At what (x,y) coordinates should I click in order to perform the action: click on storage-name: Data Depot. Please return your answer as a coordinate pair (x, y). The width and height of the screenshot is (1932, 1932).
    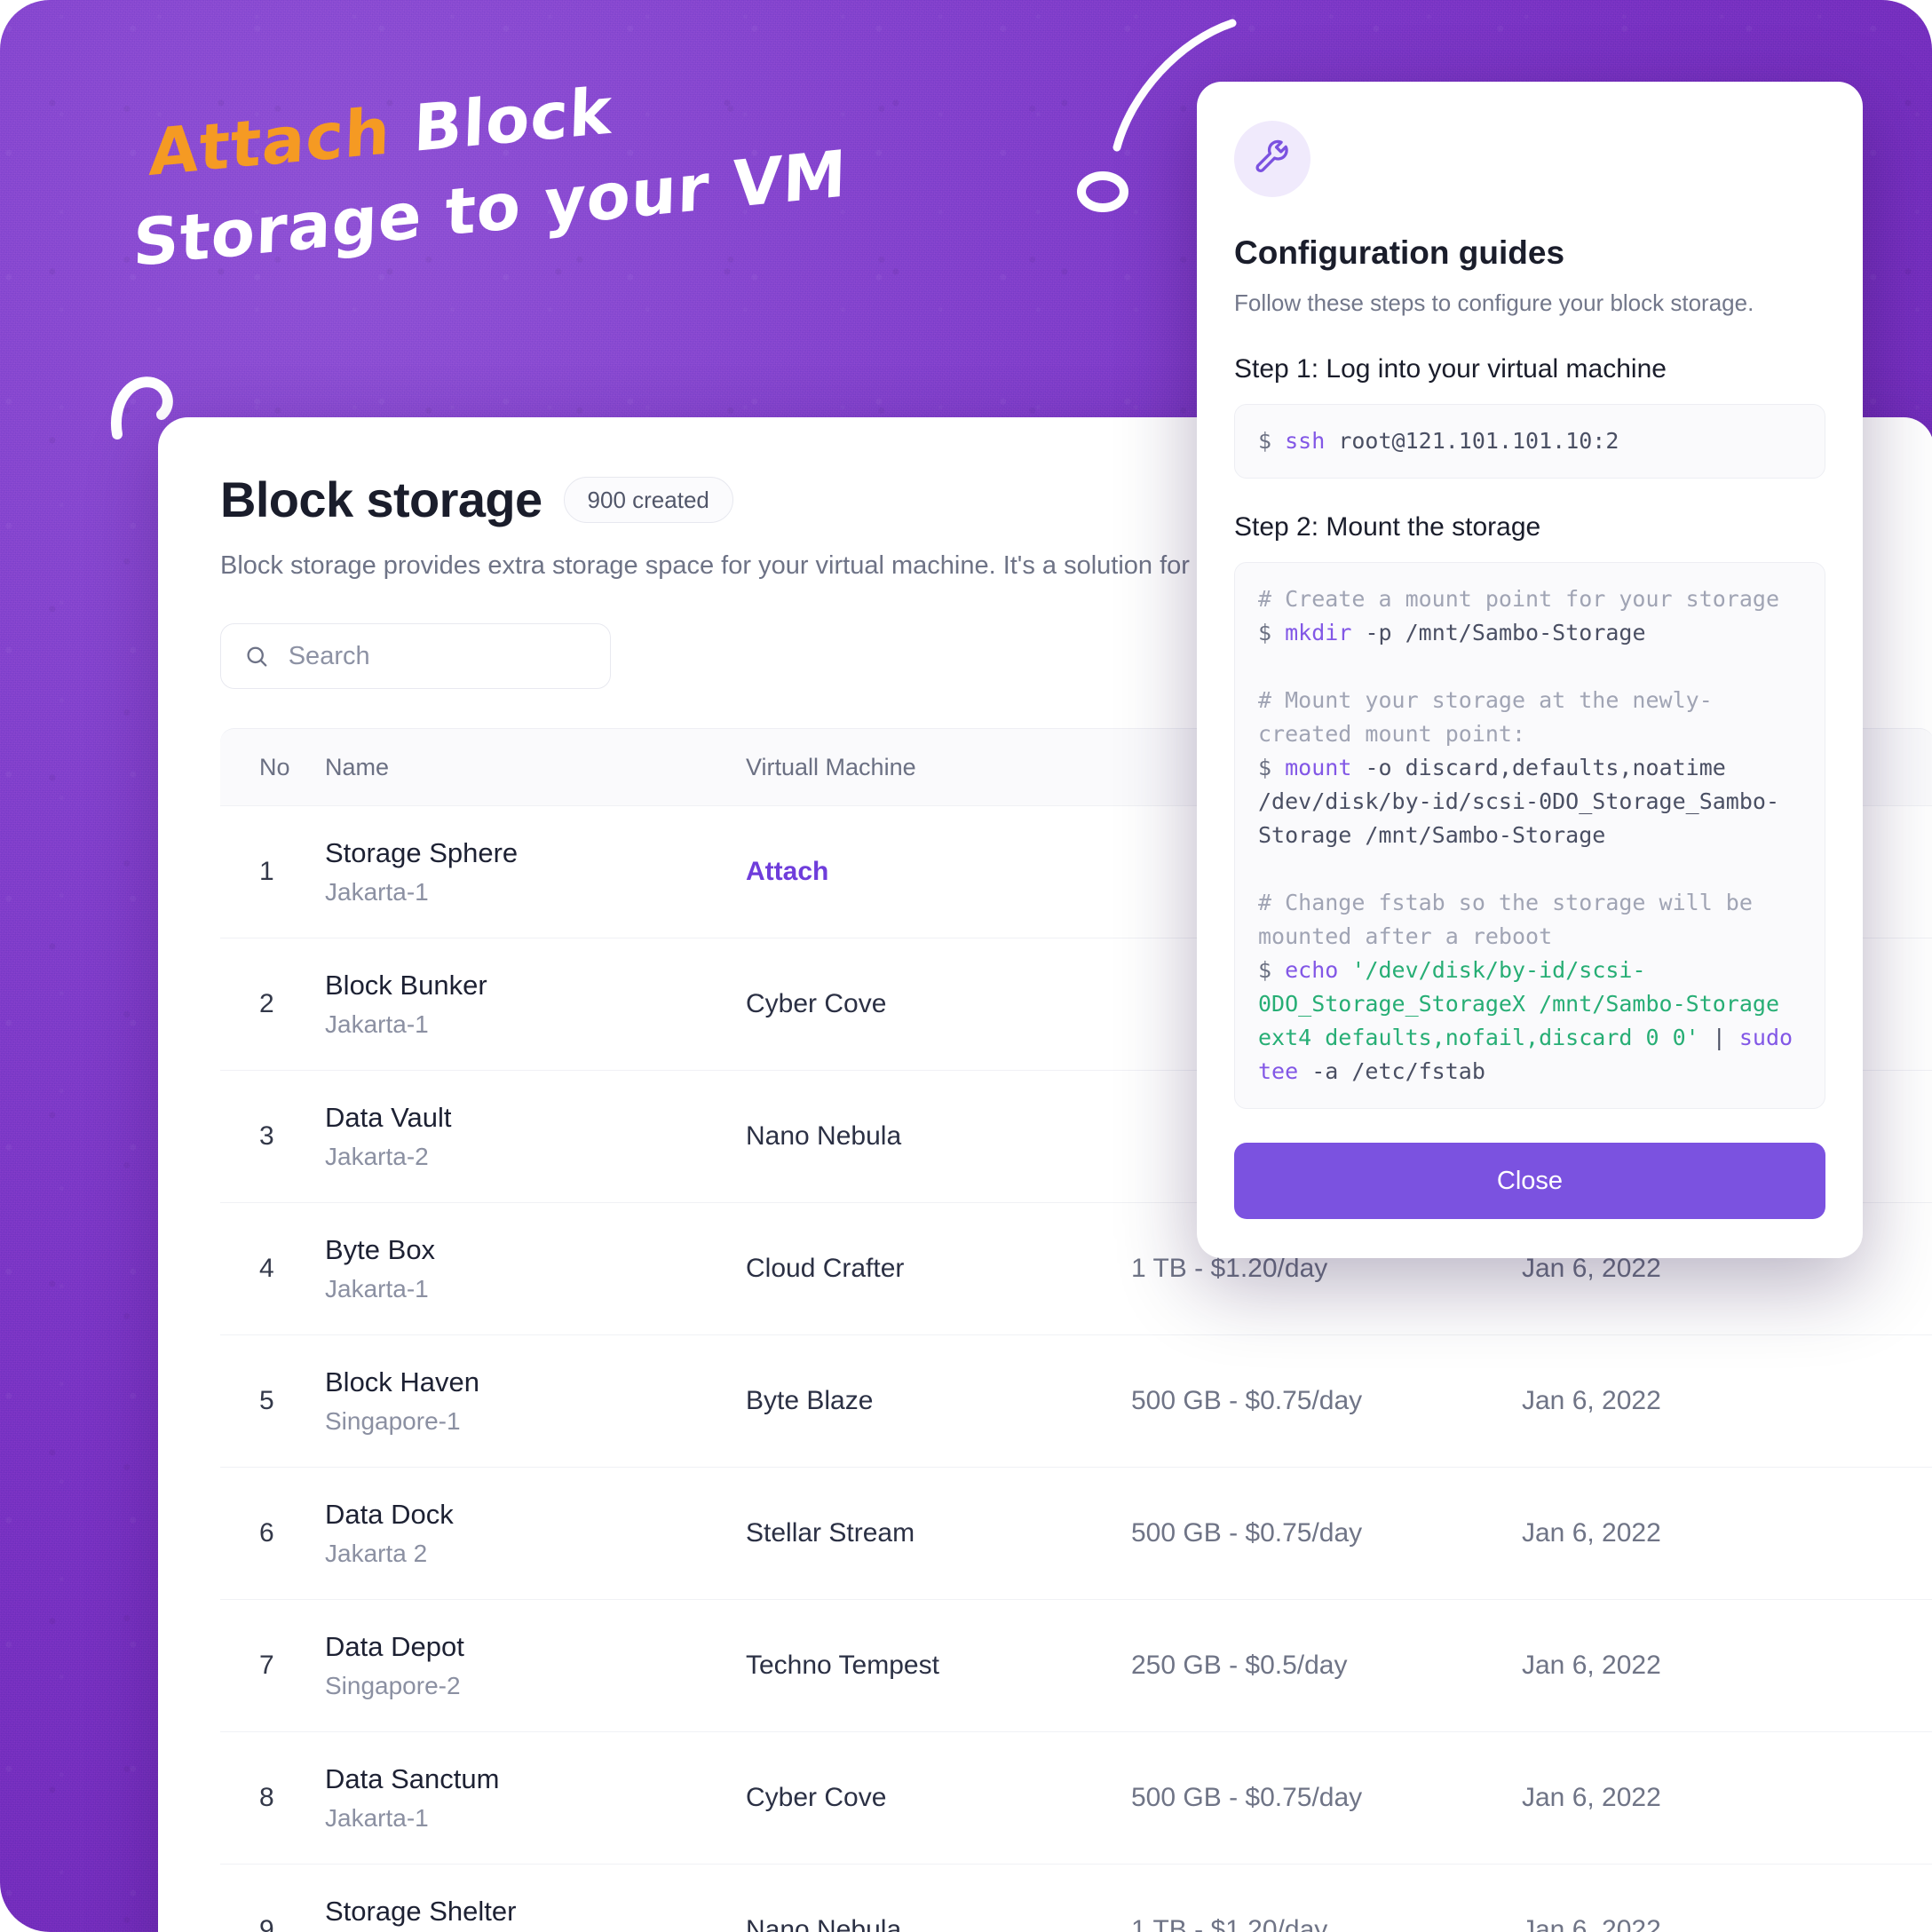
    Looking at the image, I should click on (394, 1646).